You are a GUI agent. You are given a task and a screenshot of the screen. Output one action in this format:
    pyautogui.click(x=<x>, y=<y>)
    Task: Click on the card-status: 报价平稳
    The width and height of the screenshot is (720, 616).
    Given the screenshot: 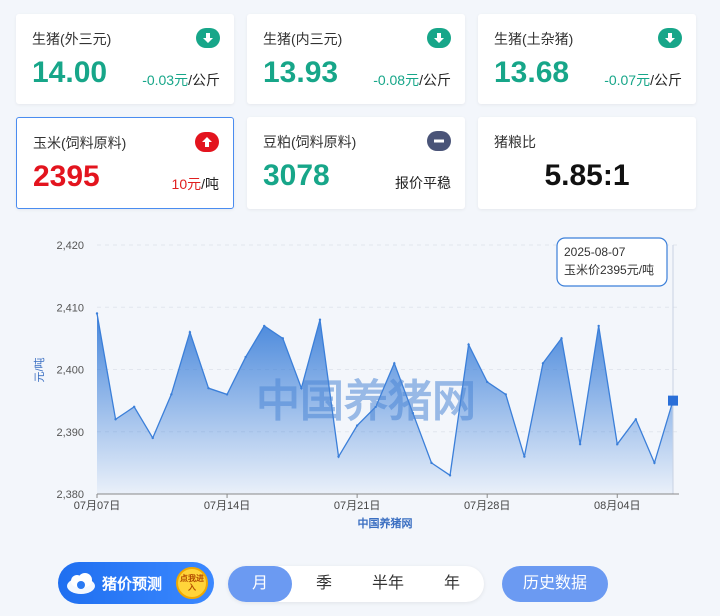 What is the action you would take?
    pyautogui.click(x=423, y=183)
    